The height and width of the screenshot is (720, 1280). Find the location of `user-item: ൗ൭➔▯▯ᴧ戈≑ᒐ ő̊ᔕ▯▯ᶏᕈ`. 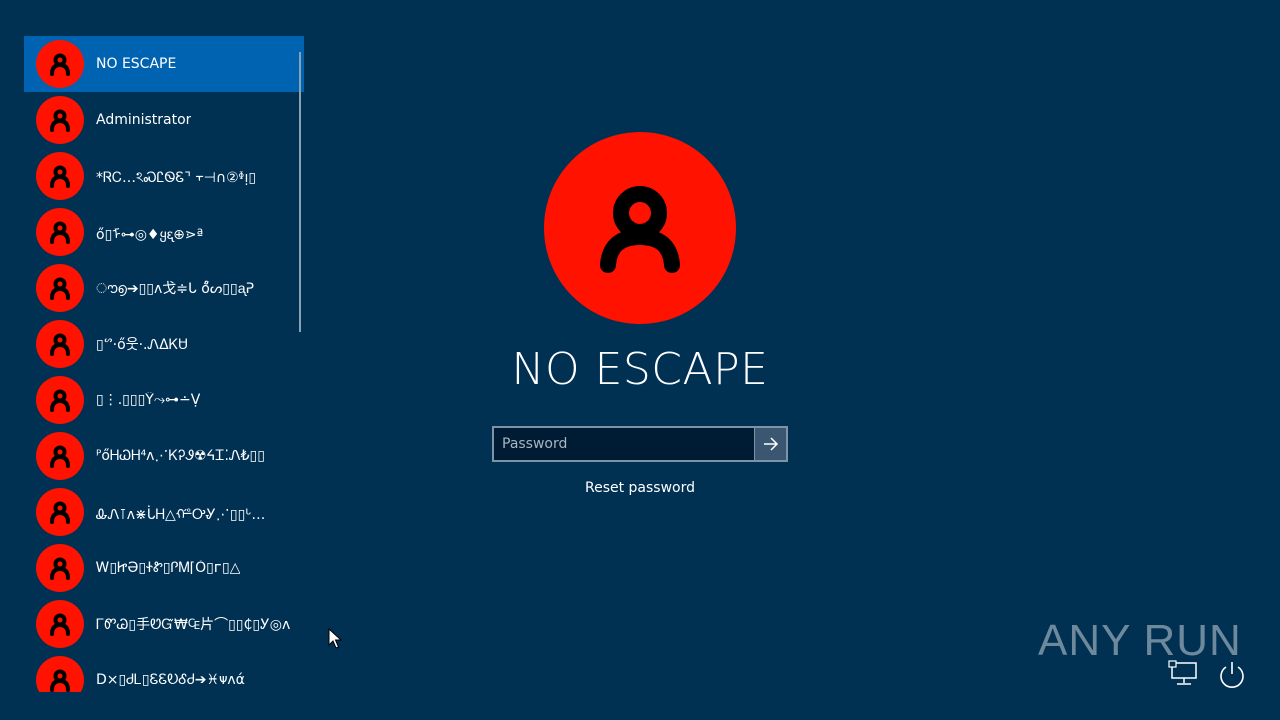

user-item: ൗ൭➔▯▯ᴧ戈≑ᒐ ő̊ᔕ▯▯ᶏᕈ is located at coordinates (164, 288).